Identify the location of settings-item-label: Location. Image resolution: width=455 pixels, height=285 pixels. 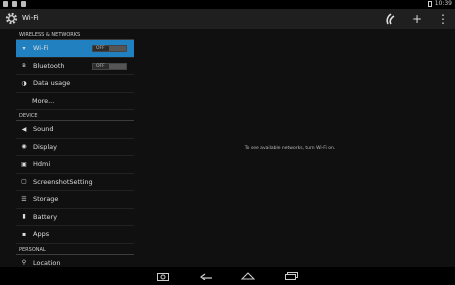
(47, 262).